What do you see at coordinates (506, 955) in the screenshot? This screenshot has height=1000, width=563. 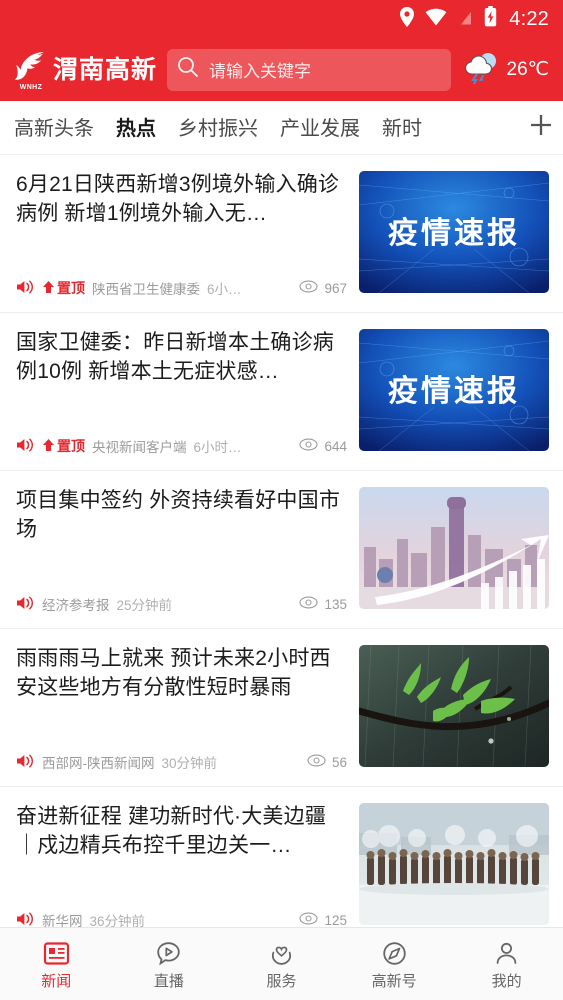 I see `person-icon` at bounding box center [506, 955].